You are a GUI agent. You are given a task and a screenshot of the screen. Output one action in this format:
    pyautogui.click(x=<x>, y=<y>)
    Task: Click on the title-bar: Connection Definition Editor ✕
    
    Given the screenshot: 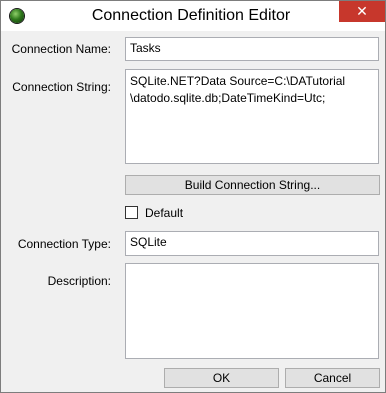 What is the action you would take?
    pyautogui.click(x=193, y=16)
    